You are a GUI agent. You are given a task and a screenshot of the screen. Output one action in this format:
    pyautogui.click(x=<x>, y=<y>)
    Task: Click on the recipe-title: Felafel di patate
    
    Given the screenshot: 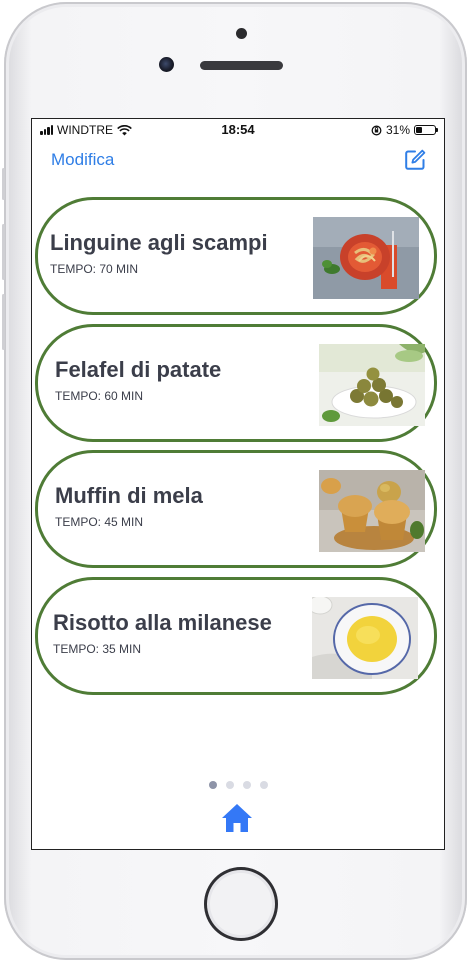 What is the action you would take?
    pyautogui.click(x=138, y=369)
    